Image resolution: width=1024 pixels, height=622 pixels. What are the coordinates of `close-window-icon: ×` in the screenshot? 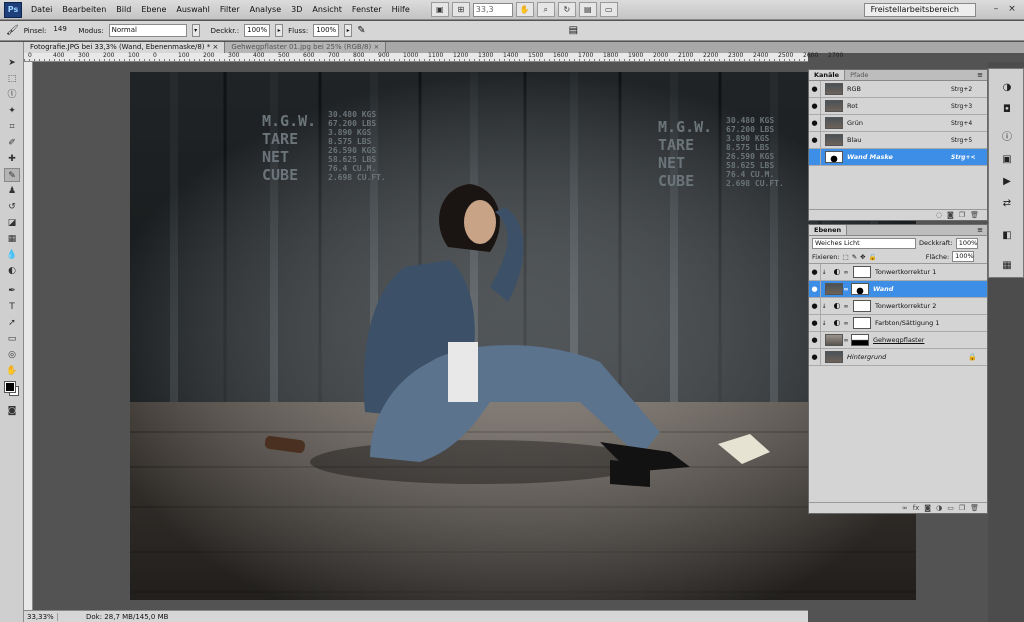 It's located at (1012, 9).